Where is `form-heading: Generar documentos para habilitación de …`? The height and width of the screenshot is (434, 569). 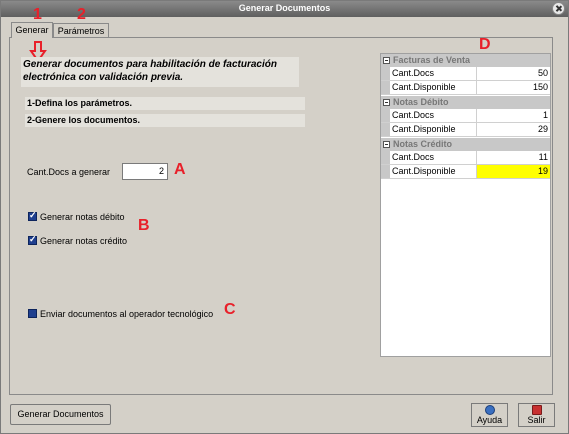
form-heading: Generar documentos para habilitación de … is located at coordinates (160, 72).